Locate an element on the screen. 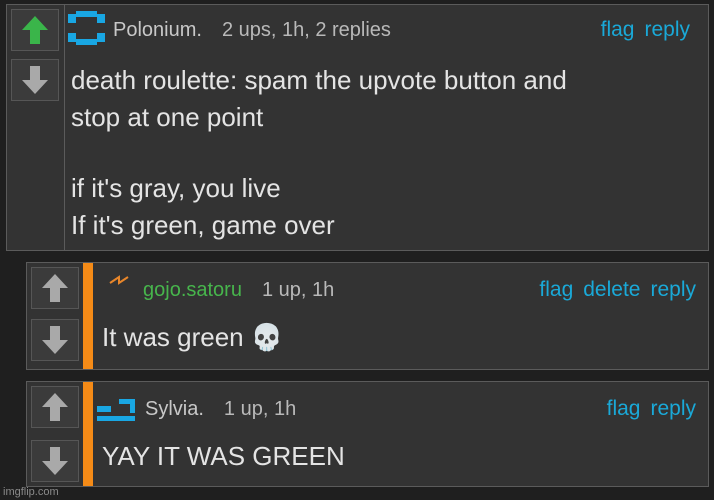  comment-body: It was green 💀 is located at coordinates (192, 337).